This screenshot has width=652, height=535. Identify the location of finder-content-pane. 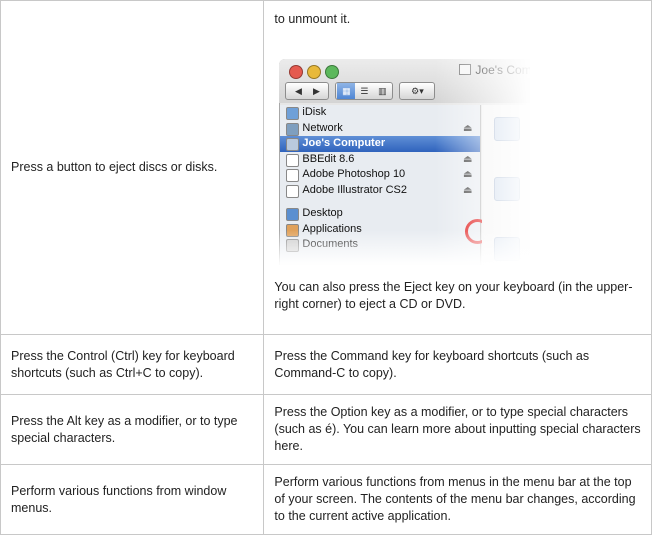
(506, 185).